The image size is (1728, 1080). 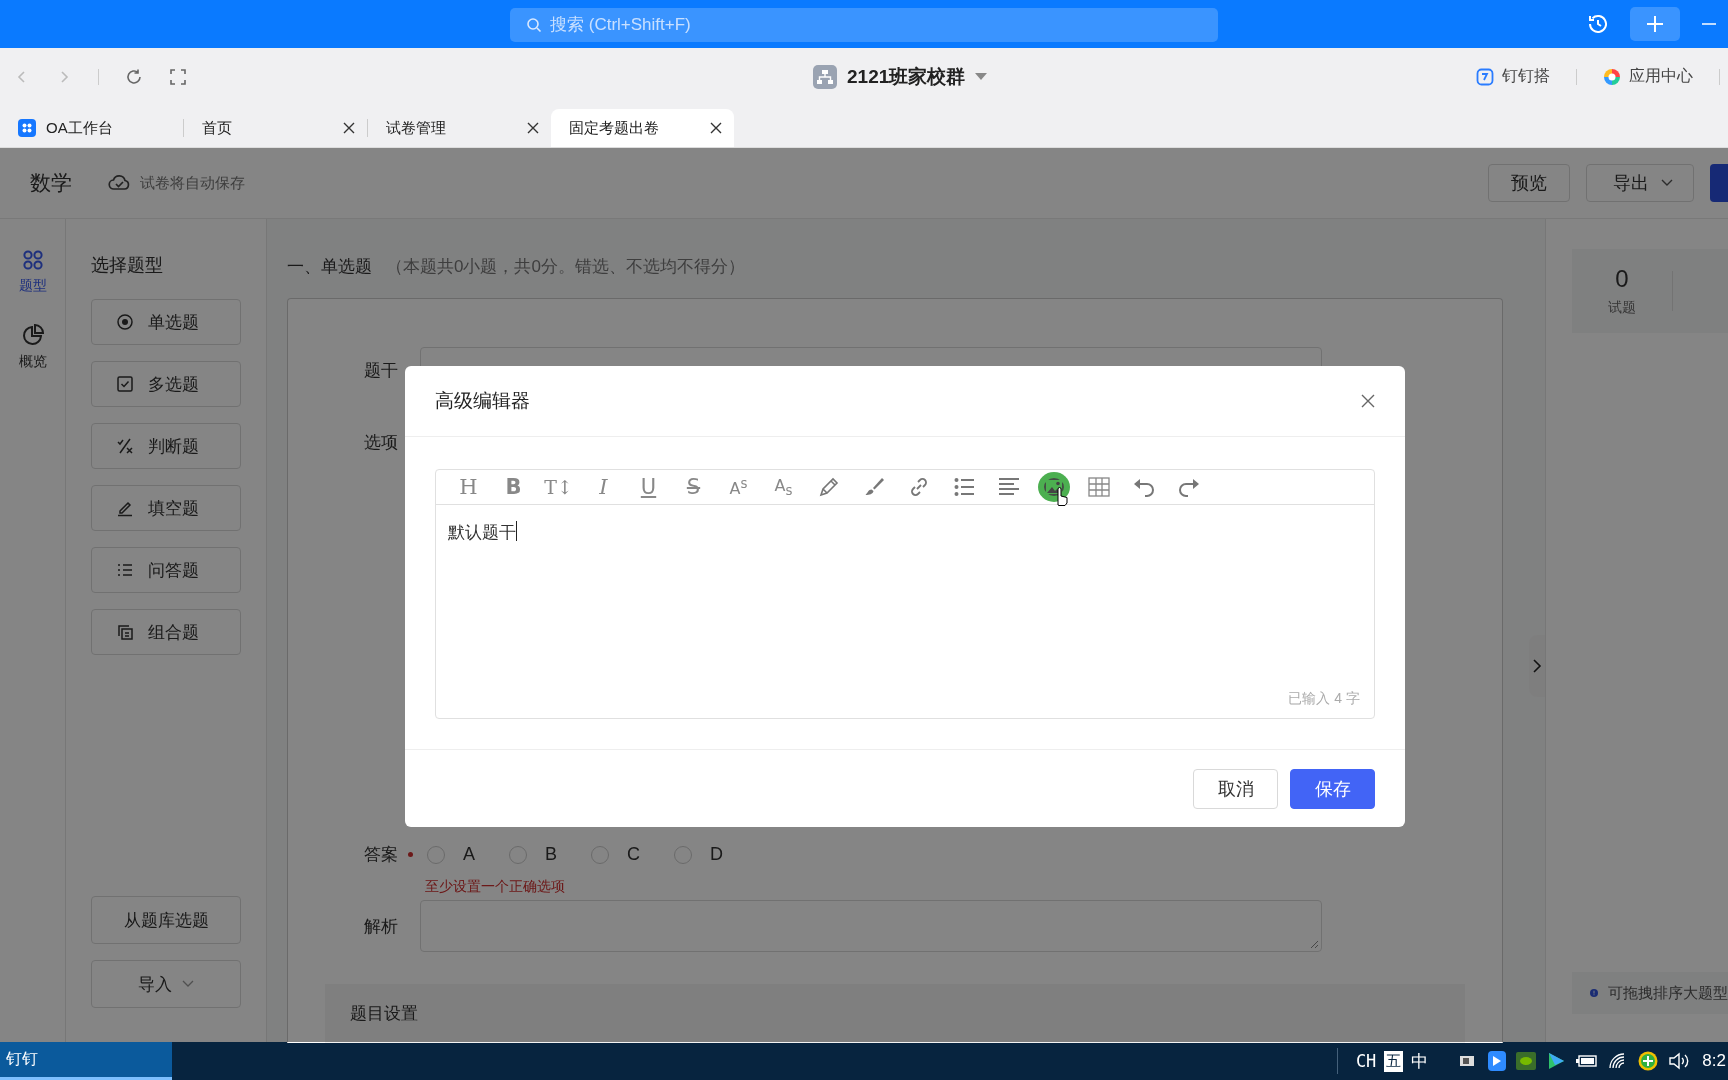 What do you see at coordinates (1612, 76) in the screenshot?
I see `app-center-icon` at bounding box center [1612, 76].